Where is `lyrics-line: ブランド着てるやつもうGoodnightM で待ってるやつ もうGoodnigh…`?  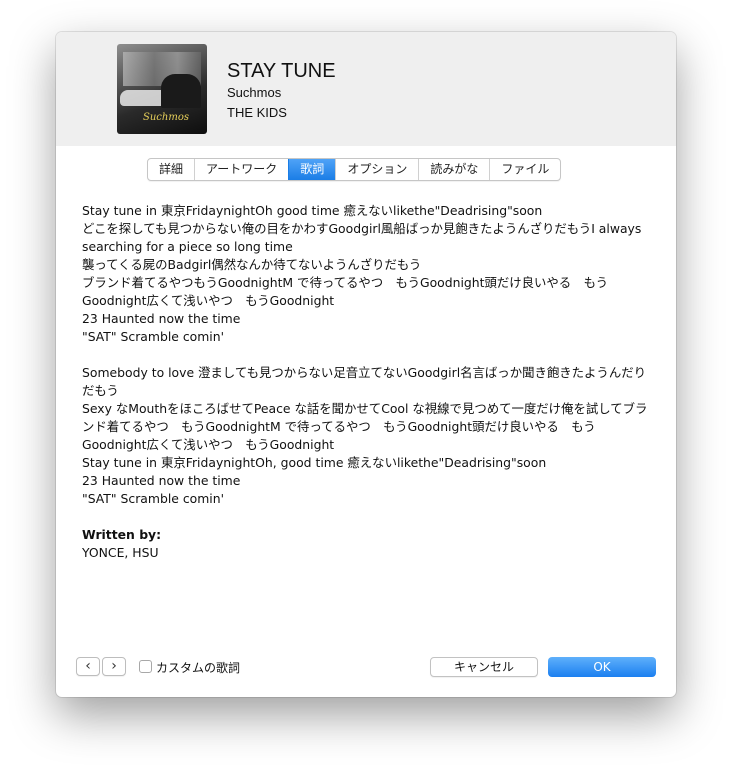 lyrics-line: ブランド着てるやつもうGoodnightM で待ってるやつ もうGoodnigh… is located at coordinates (345, 291).